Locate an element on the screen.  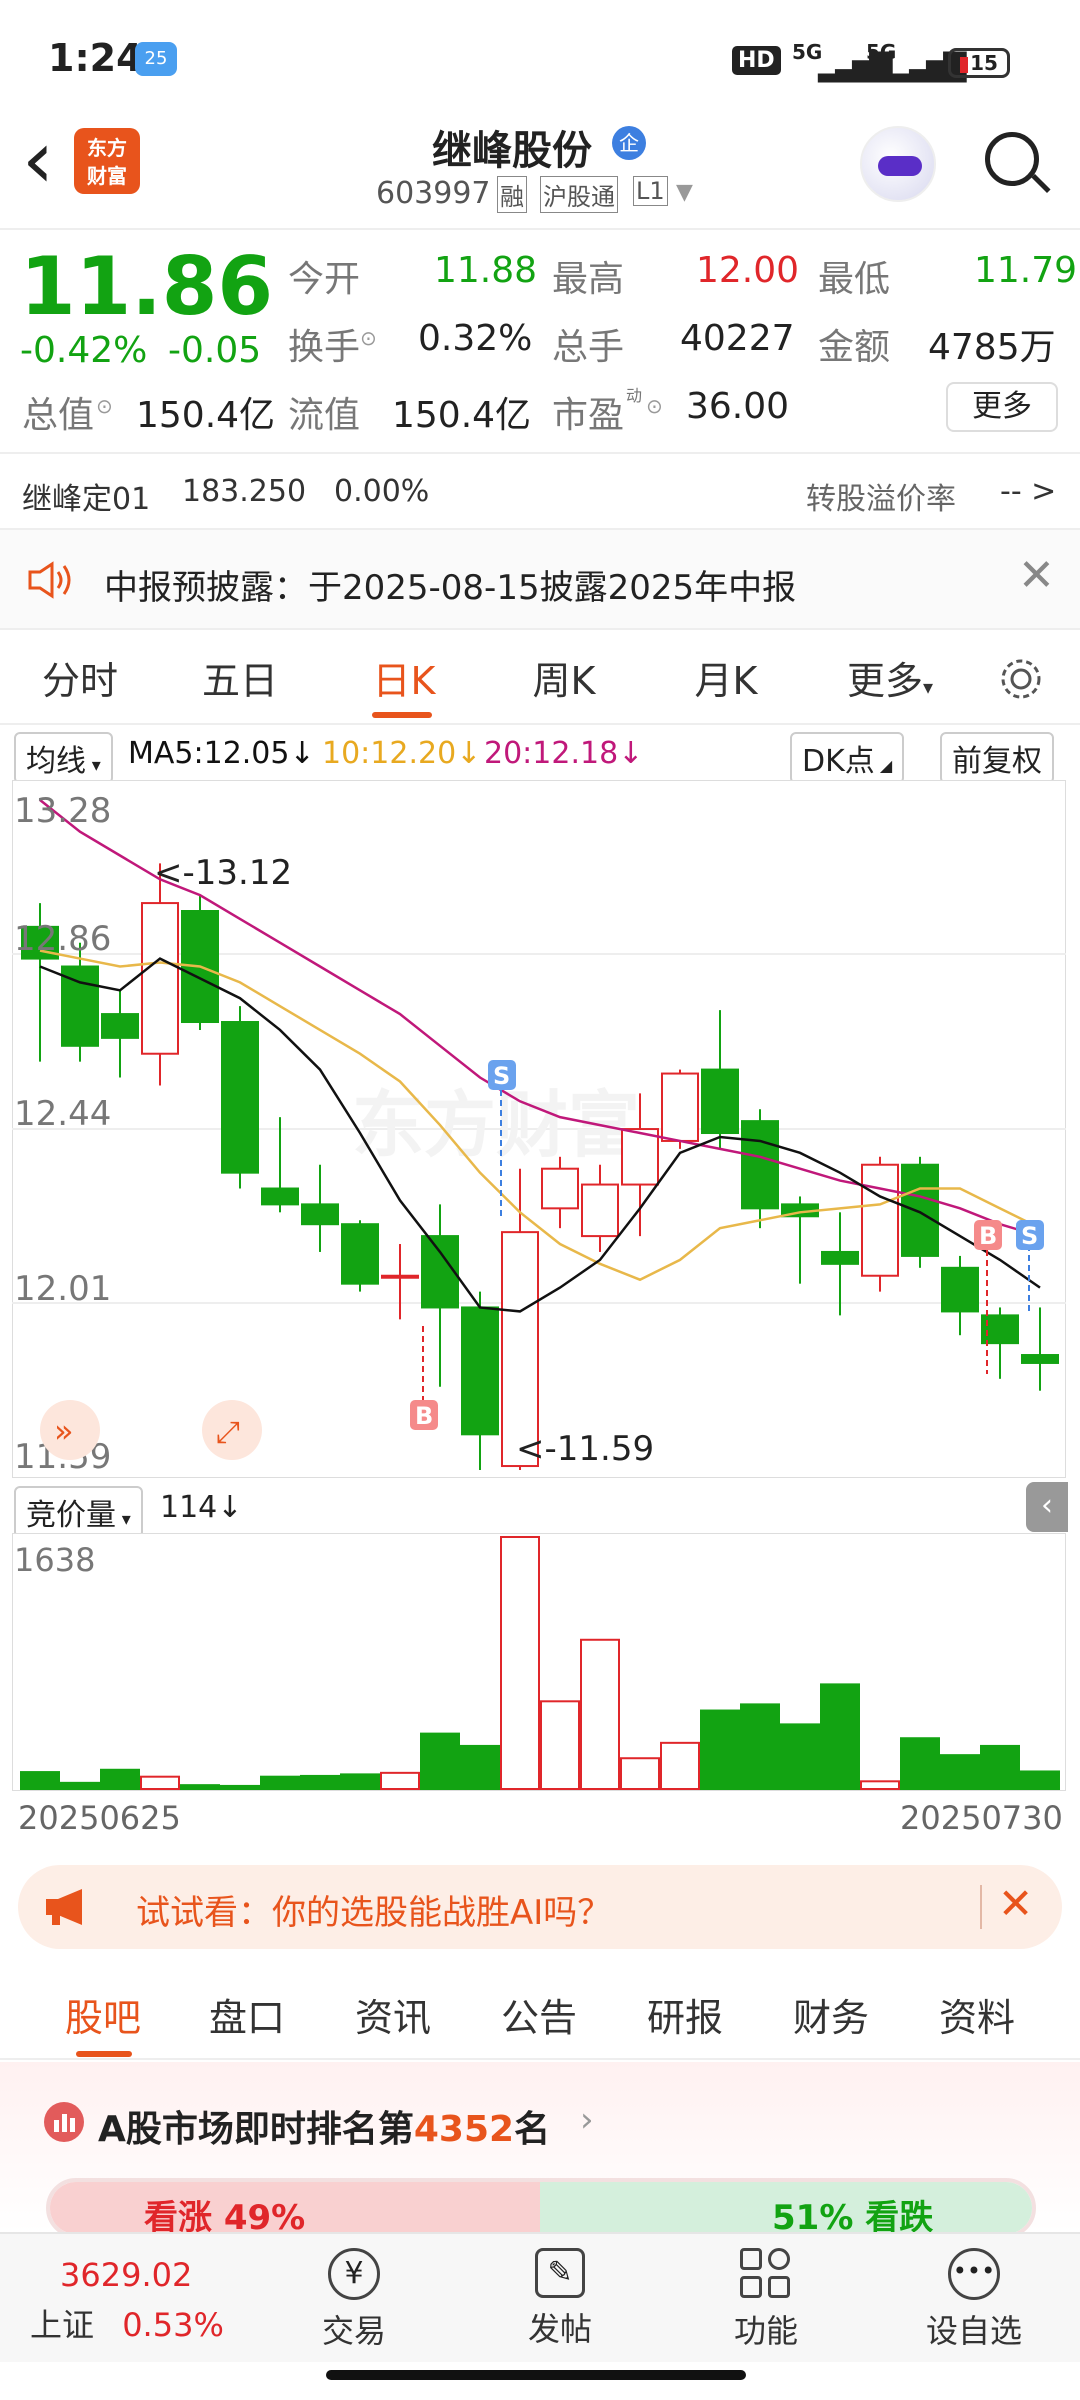
y-tick-1: 13.28 is located at coordinates (62, 811).